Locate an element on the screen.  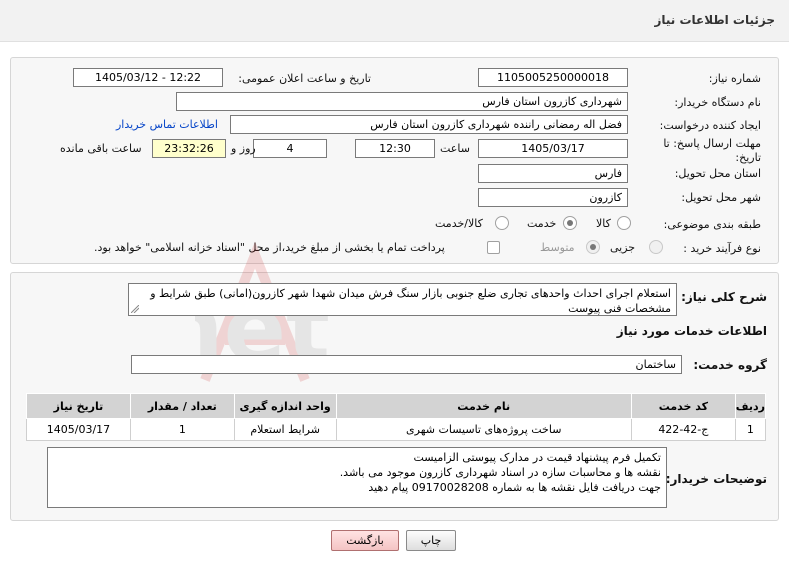
category-radio-service is located at coordinates (570, 223).